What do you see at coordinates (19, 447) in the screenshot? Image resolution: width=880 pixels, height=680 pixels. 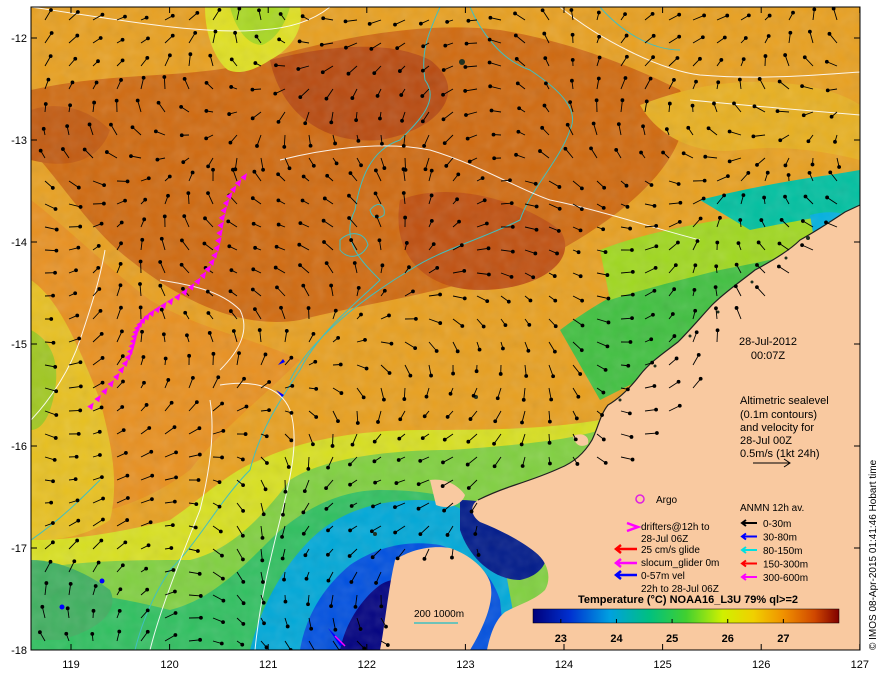 I see `y-tick-label: -16` at bounding box center [19, 447].